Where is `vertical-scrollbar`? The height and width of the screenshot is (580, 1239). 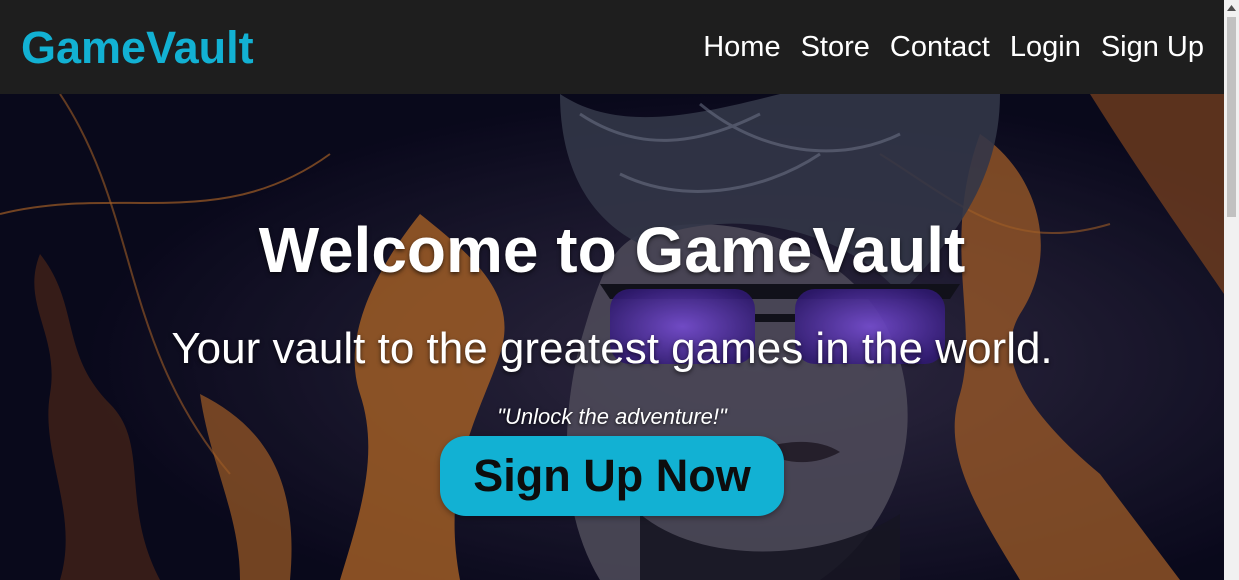 vertical-scrollbar is located at coordinates (1231, 290).